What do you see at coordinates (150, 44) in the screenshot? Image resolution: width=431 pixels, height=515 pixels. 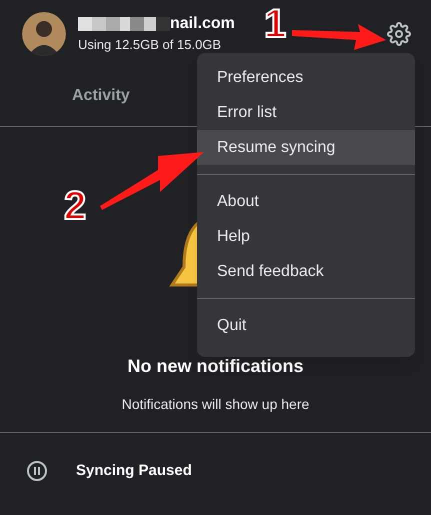 I see `storage-usage: Using 12.5GB of 15.0GB` at bounding box center [150, 44].